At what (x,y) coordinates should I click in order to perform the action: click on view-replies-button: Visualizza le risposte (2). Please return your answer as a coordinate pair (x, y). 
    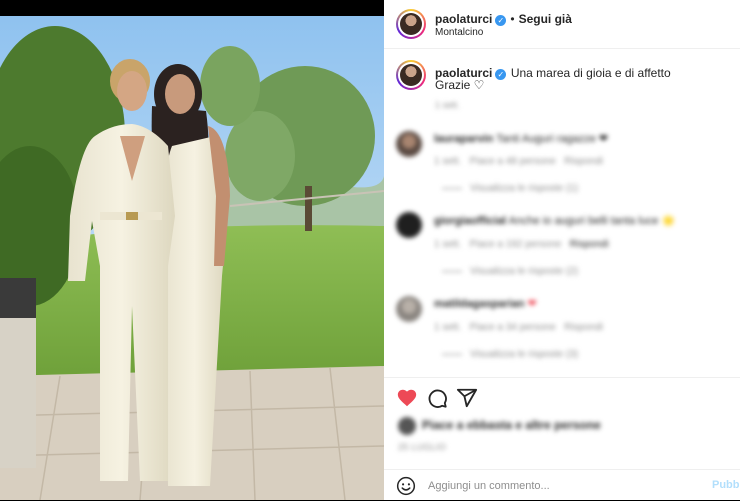
    Looking at the image, I should click on (524, 271).